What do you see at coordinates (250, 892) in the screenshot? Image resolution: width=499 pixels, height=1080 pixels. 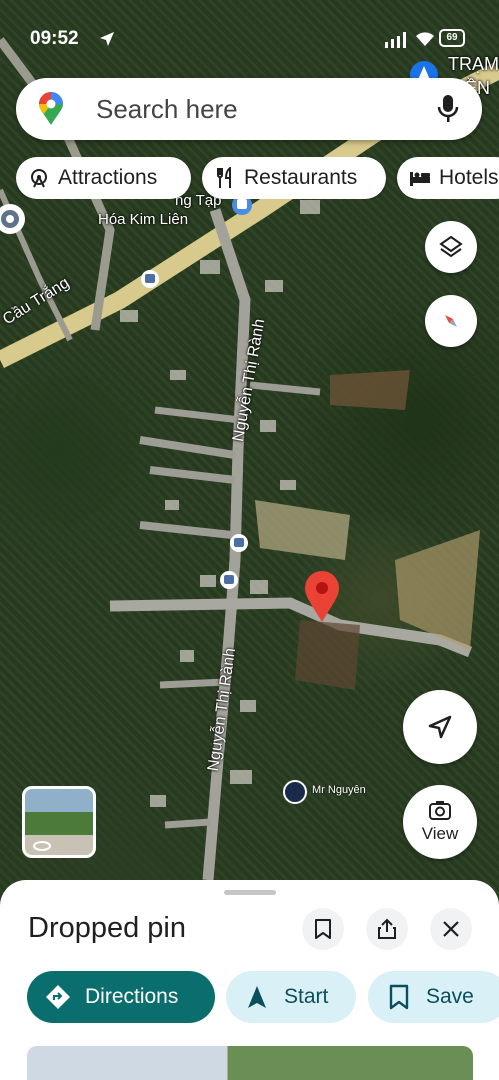 I see `drag-handle` at bounding box center [250, 892].